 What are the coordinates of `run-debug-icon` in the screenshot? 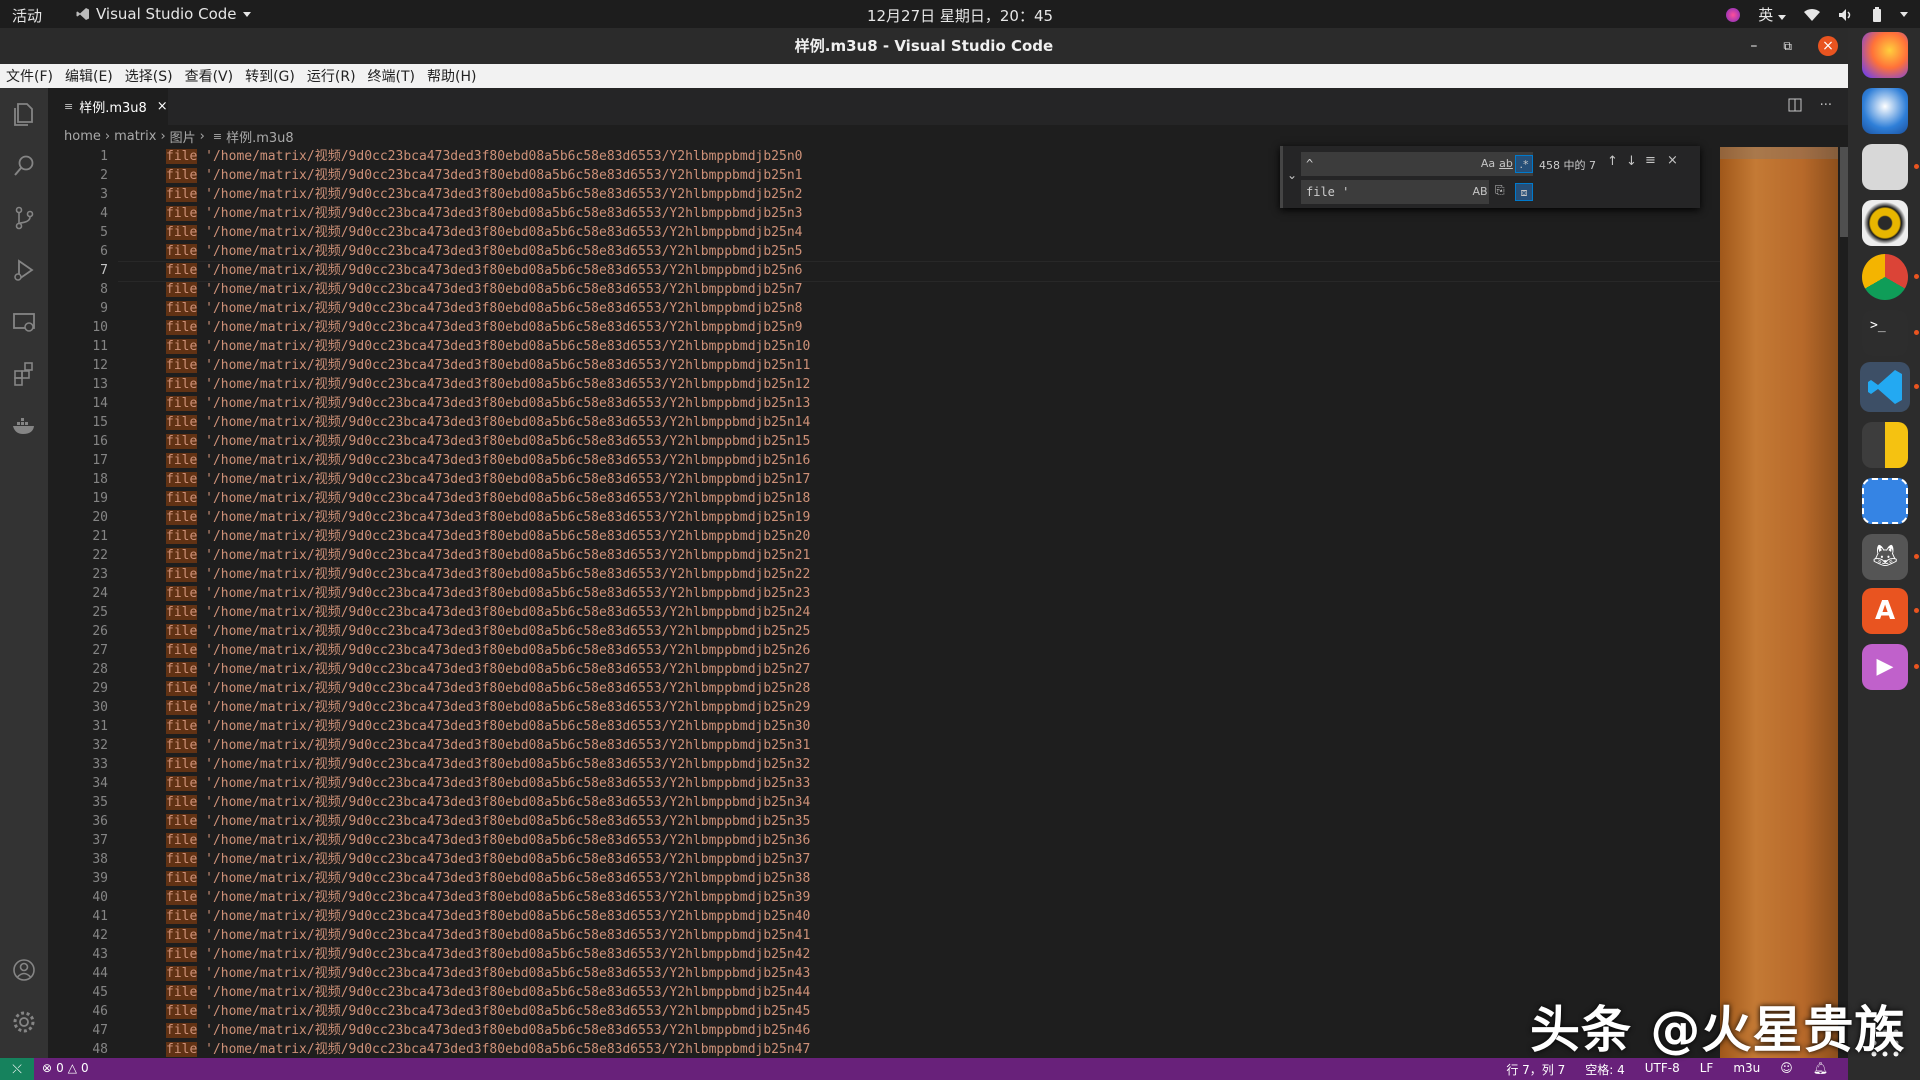 It's located at (24, 270).